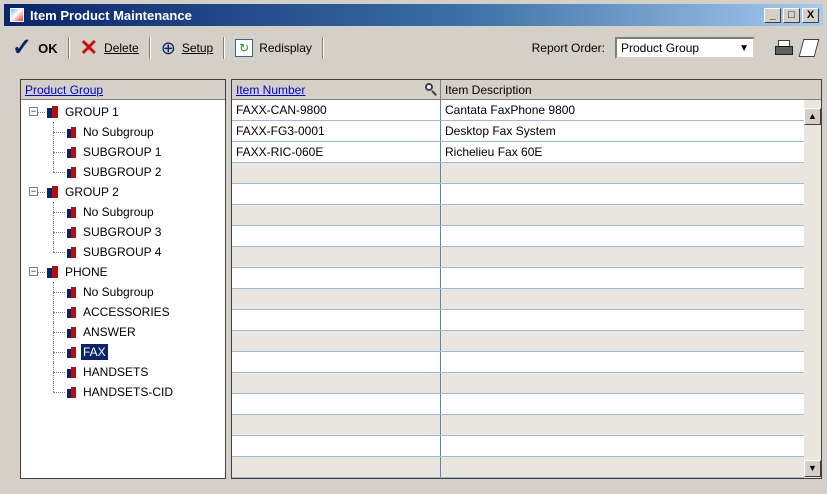 The width and height of the screenshot is (827, 494). Describe the element at coordinates (94, 352) in the screenshot. I see `tree-node-label: FAX` at that location.